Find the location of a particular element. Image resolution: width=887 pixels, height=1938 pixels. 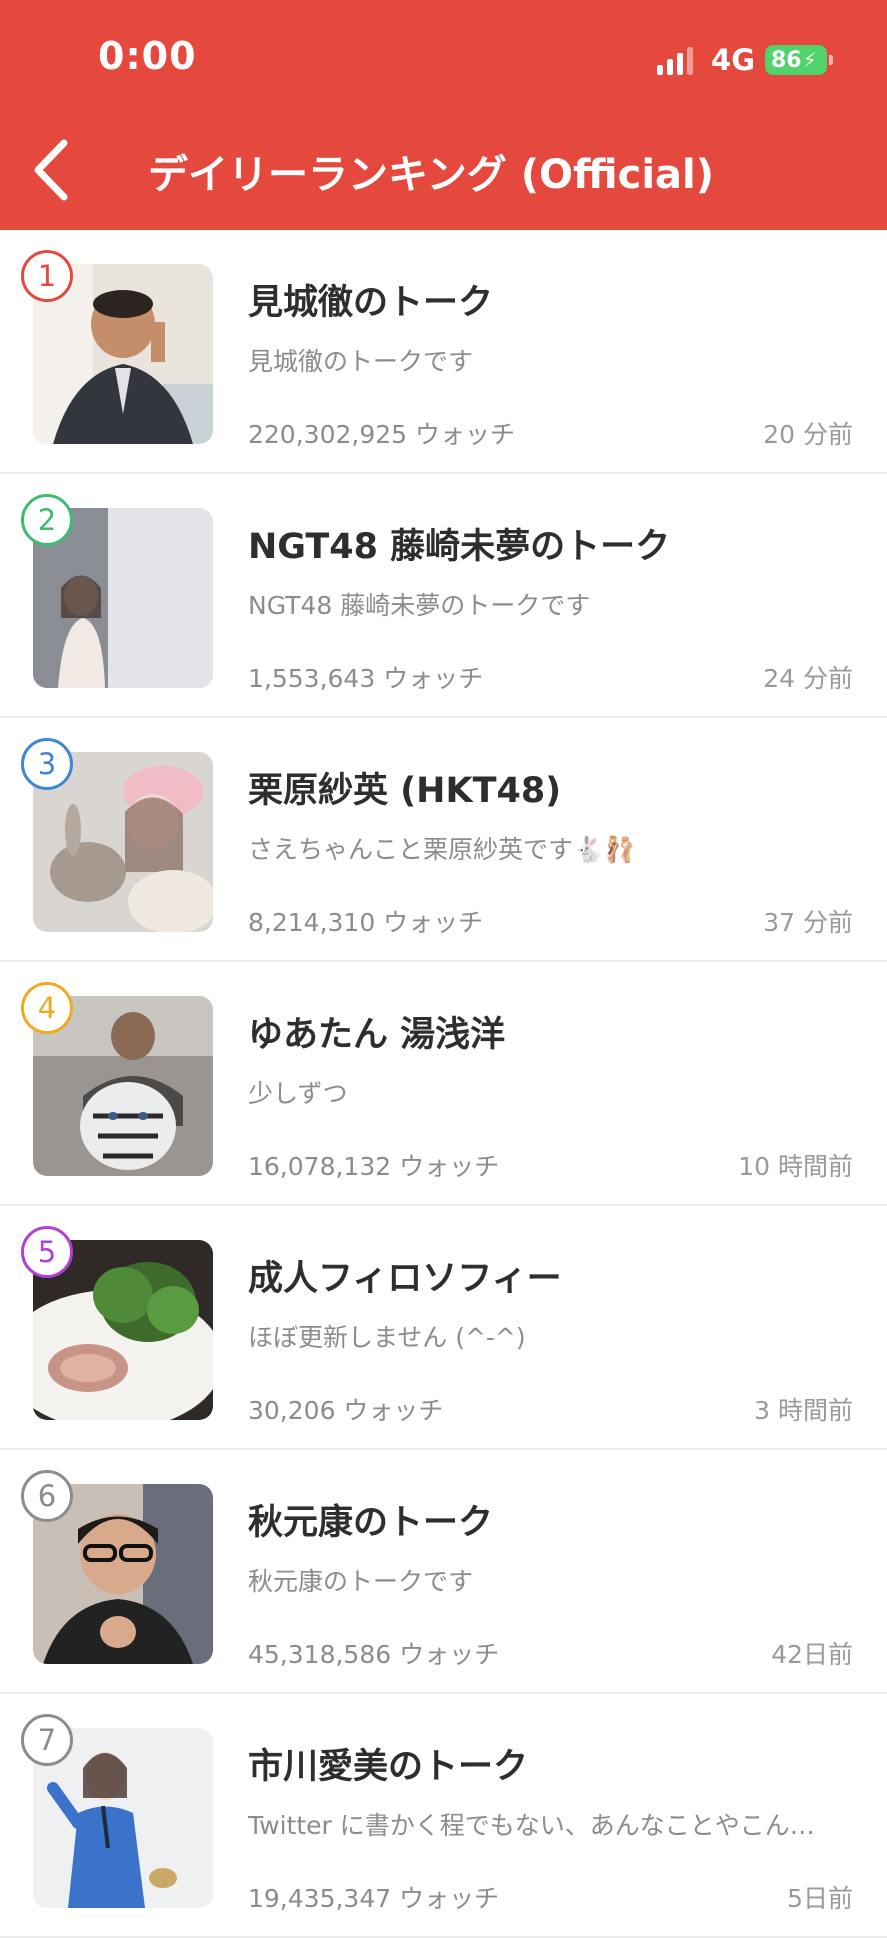

battery-icon: 86 ⚡ is located at coordinates (799, 60).